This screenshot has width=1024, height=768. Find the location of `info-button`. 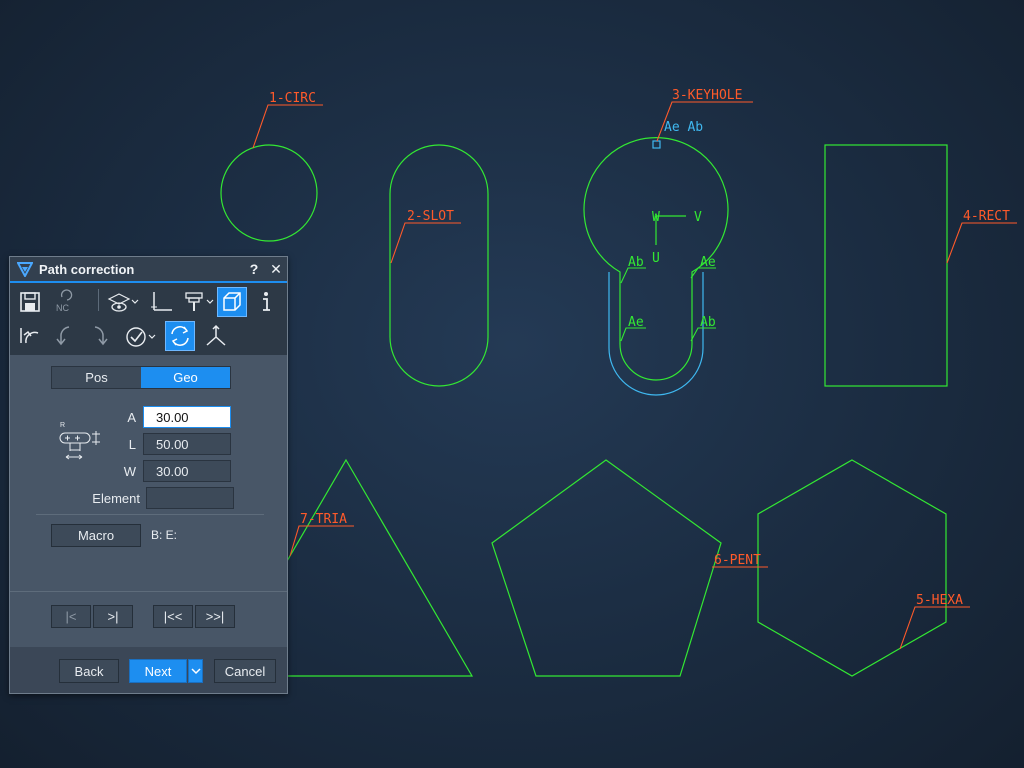

info-button is located at coordinates (266, 302).